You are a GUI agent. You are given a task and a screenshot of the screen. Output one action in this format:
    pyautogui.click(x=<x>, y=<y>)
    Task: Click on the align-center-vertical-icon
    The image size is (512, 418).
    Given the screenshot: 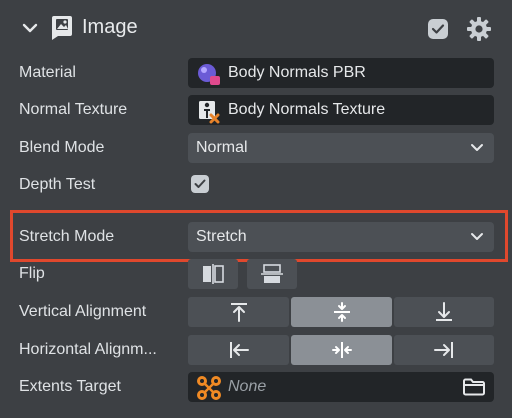 What is the action you would take?
    pyautogui.click(x=341, y=312)
    